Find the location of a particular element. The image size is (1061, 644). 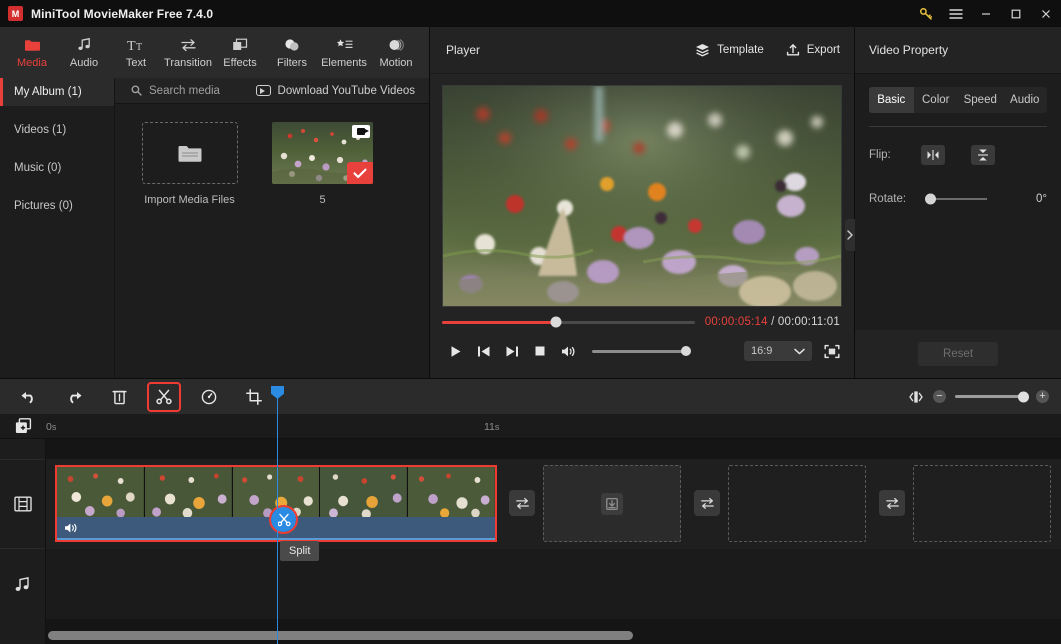

volume-handle is located at coordinates (686, 351).